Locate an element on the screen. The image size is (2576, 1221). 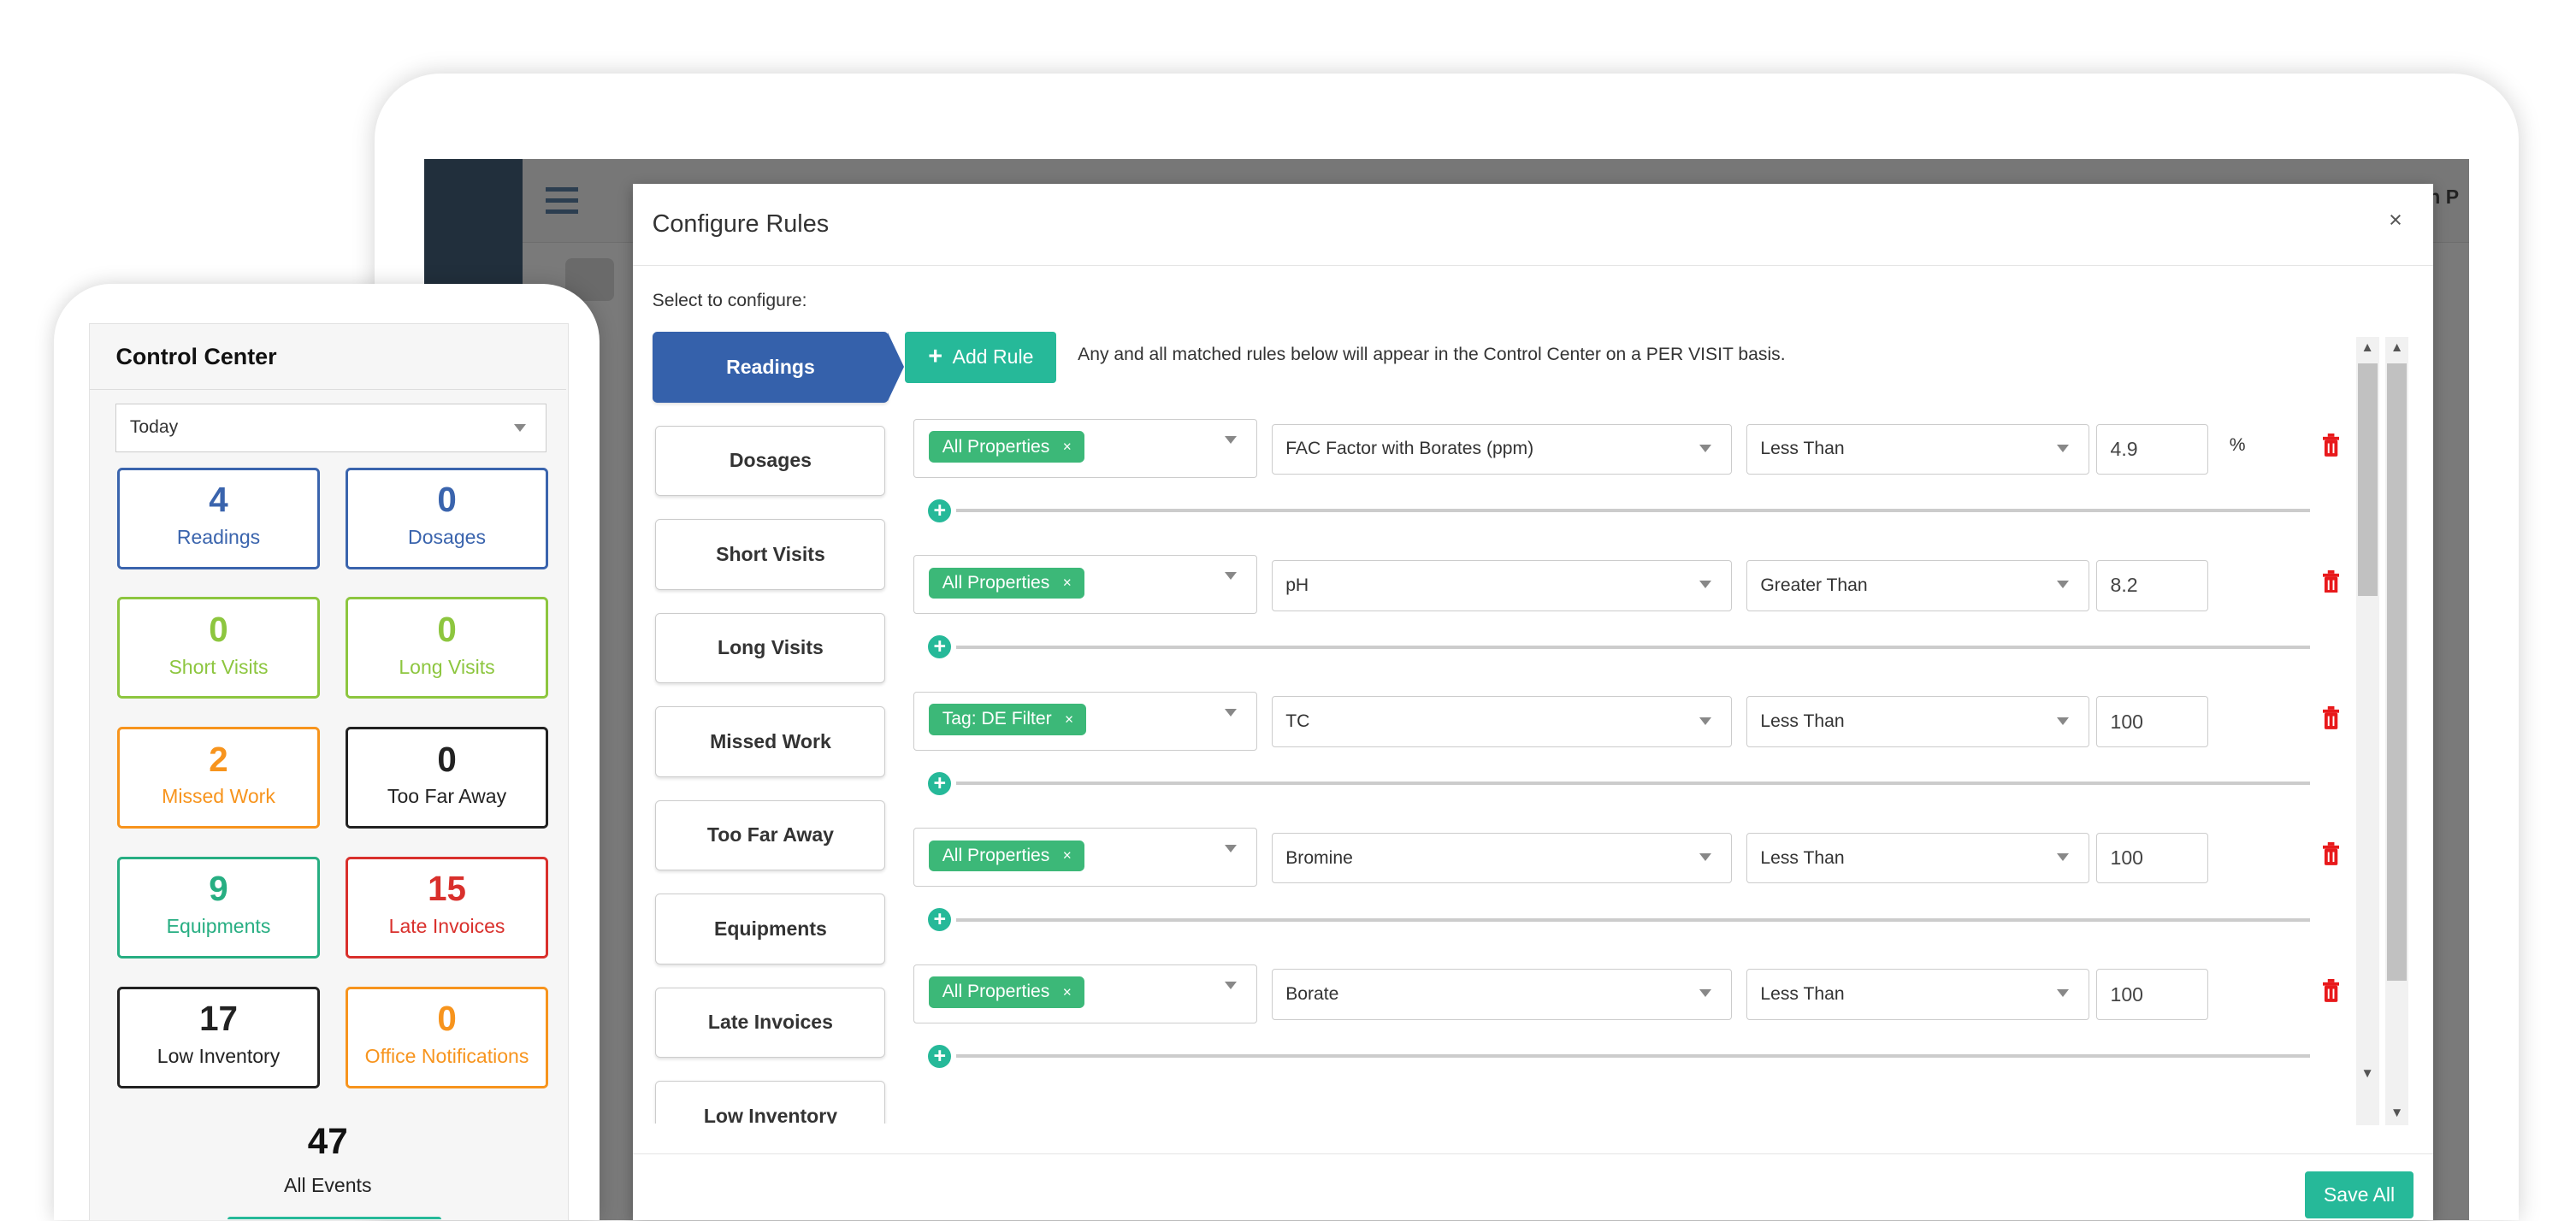
metric-value: FAC Factor with Borates (ppm) is located at coordinates (1409, 449).